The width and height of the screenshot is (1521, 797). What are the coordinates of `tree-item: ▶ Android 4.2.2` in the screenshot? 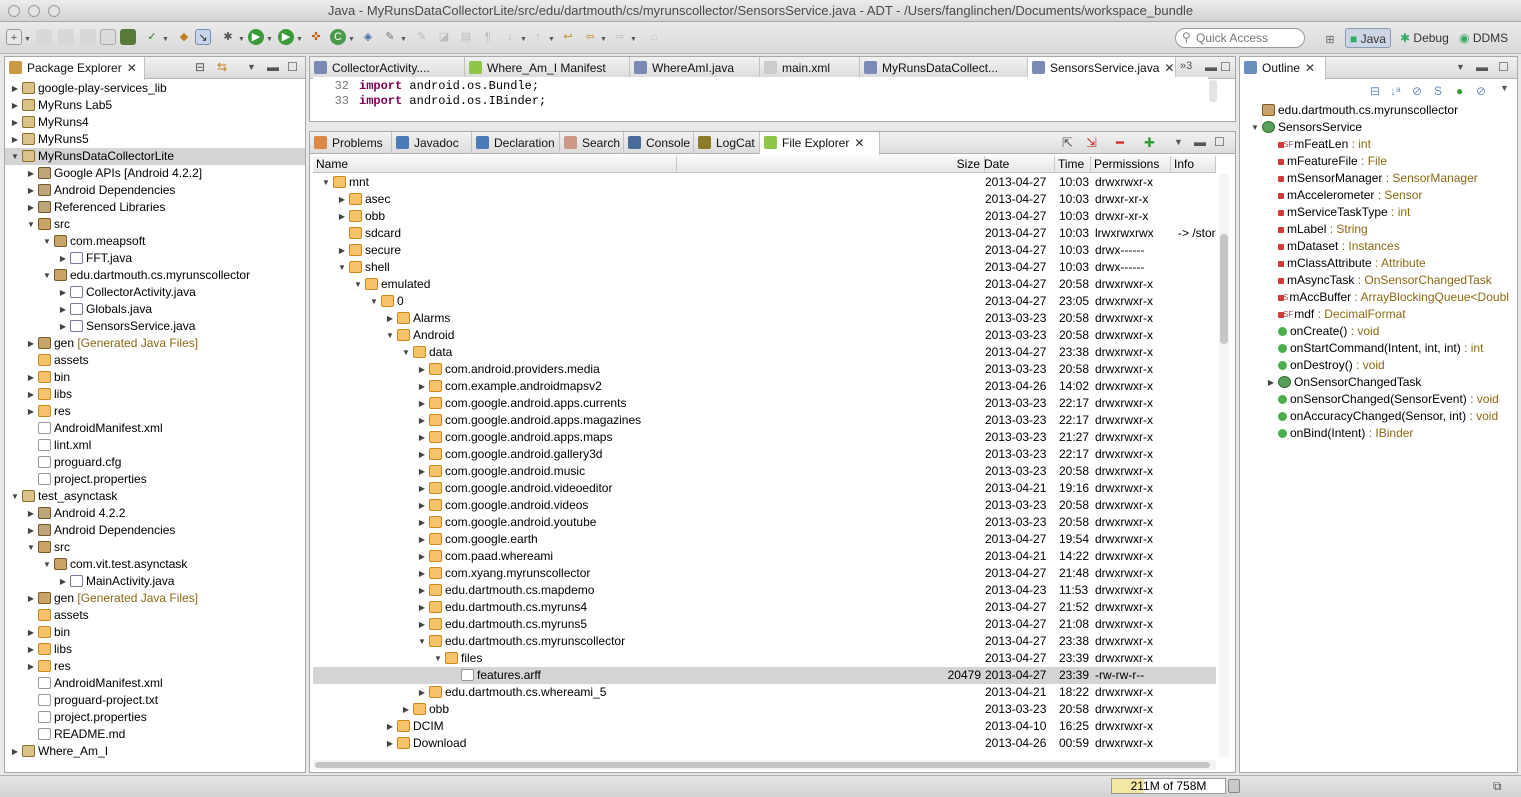 It's located at (155, 513).